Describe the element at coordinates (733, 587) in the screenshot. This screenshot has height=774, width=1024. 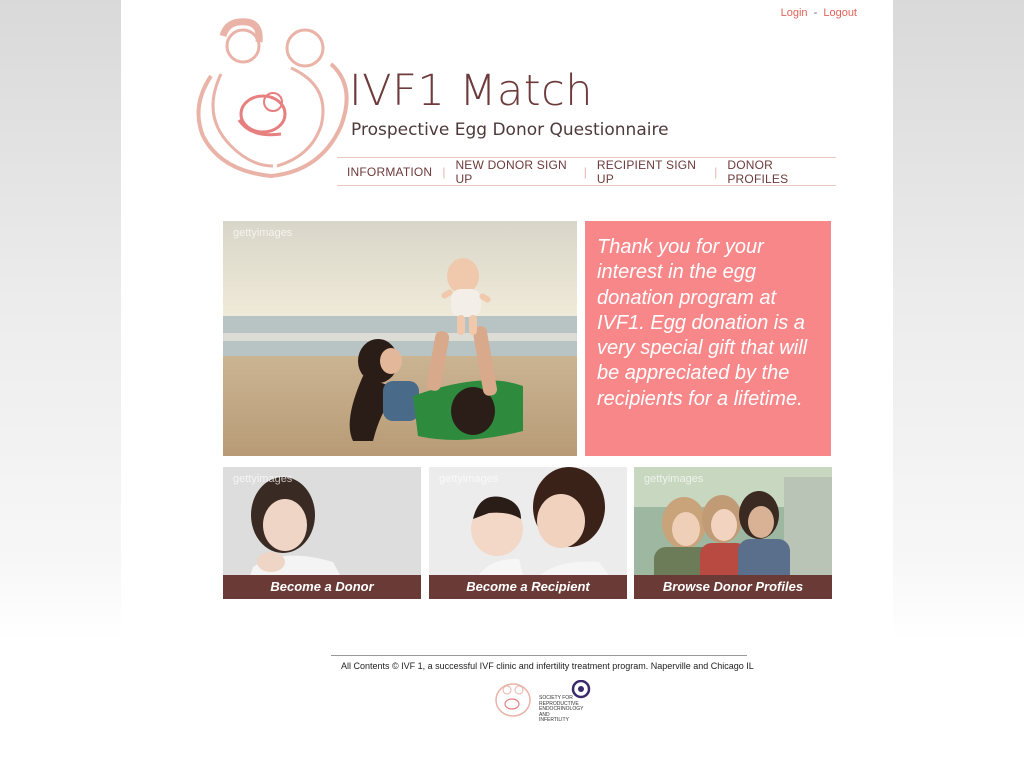
I see `browse-donor-profiles-button: Browse Donor Profiles` at that location.